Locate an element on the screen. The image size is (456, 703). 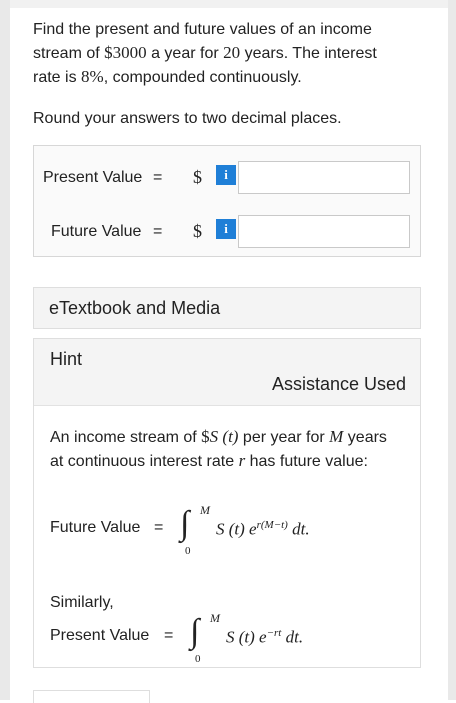
window-frame-left is located at coordinates (5, 350).